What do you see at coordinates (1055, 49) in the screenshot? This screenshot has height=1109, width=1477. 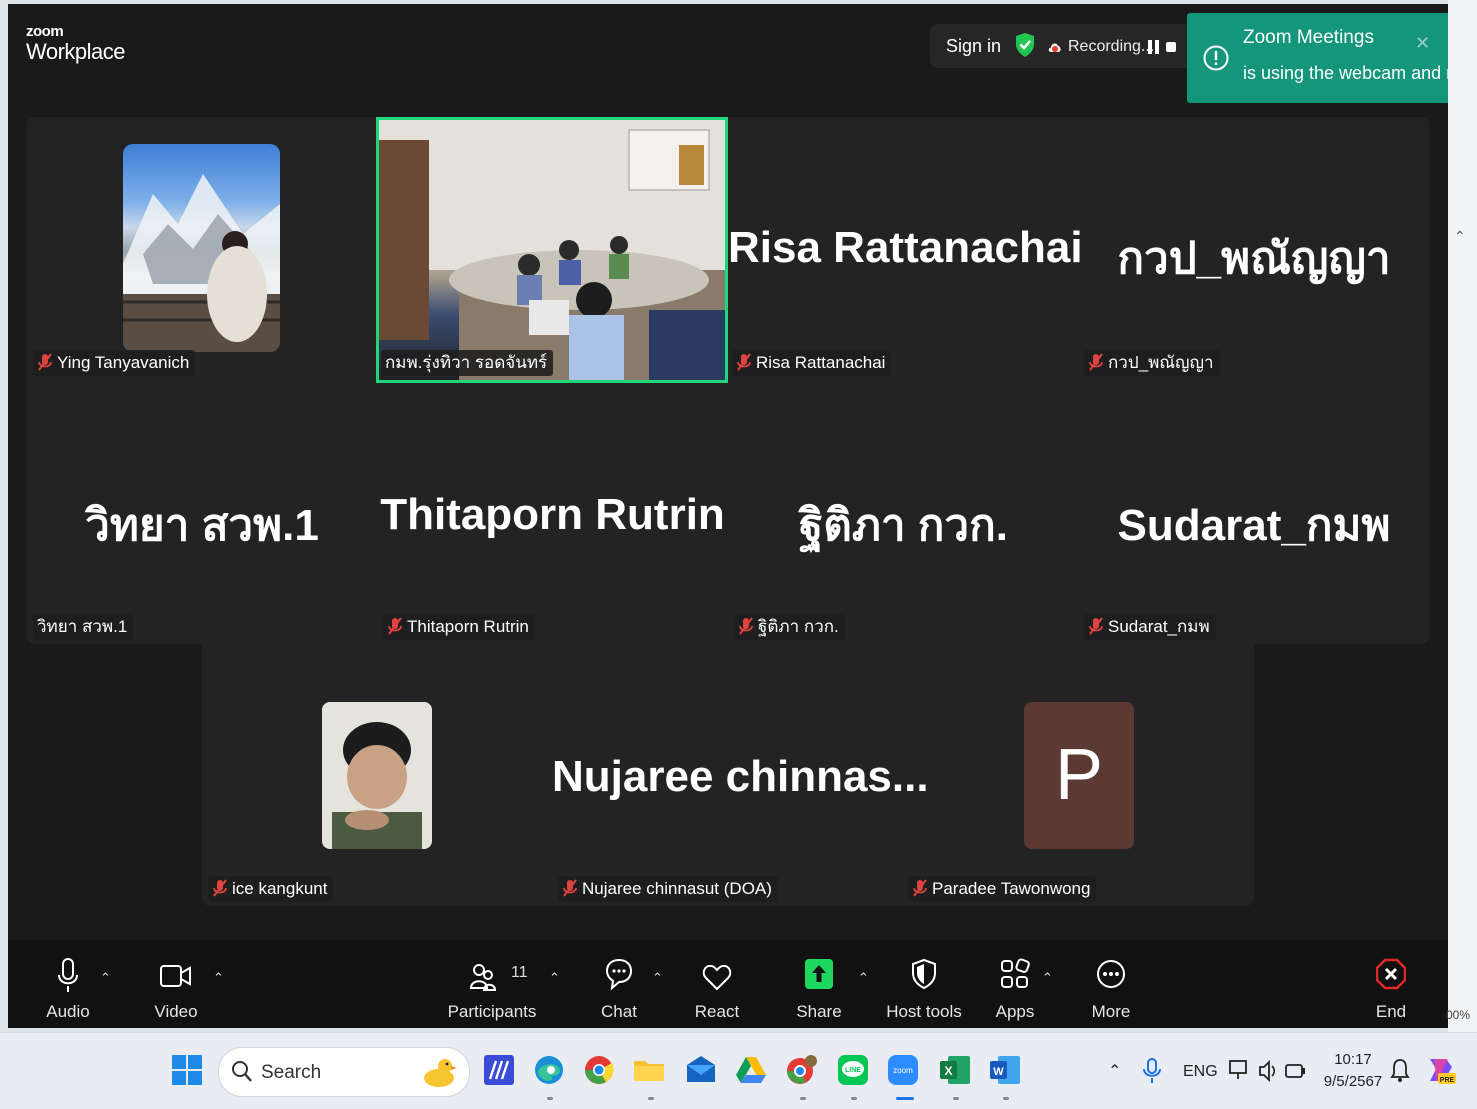 I see `recording-cloud-icon` at bounding box center [1055, 49].